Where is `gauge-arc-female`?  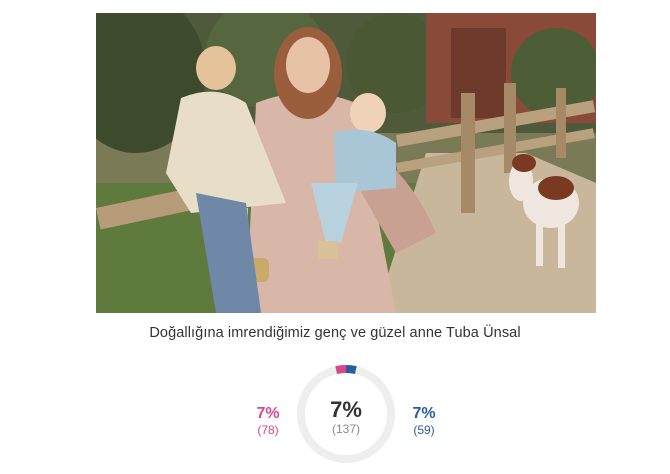 gauge-arc-female is located at coordinates (341, 369).